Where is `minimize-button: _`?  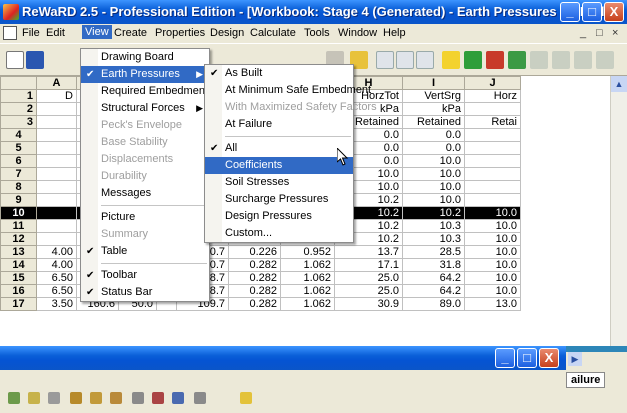
minimize-button: _ is located at coordinates (570, 12).